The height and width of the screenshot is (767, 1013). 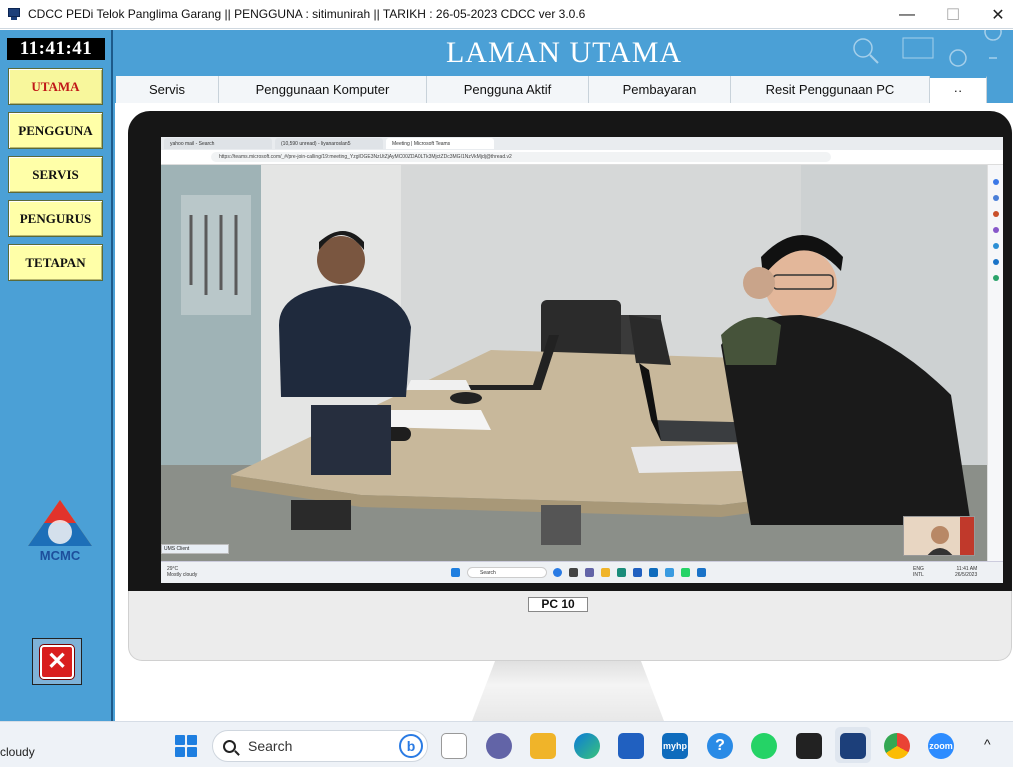 What do you see at coordinates (637, 572) in the screenshot?
I see `store-icon` at bounding box center [637, 572].